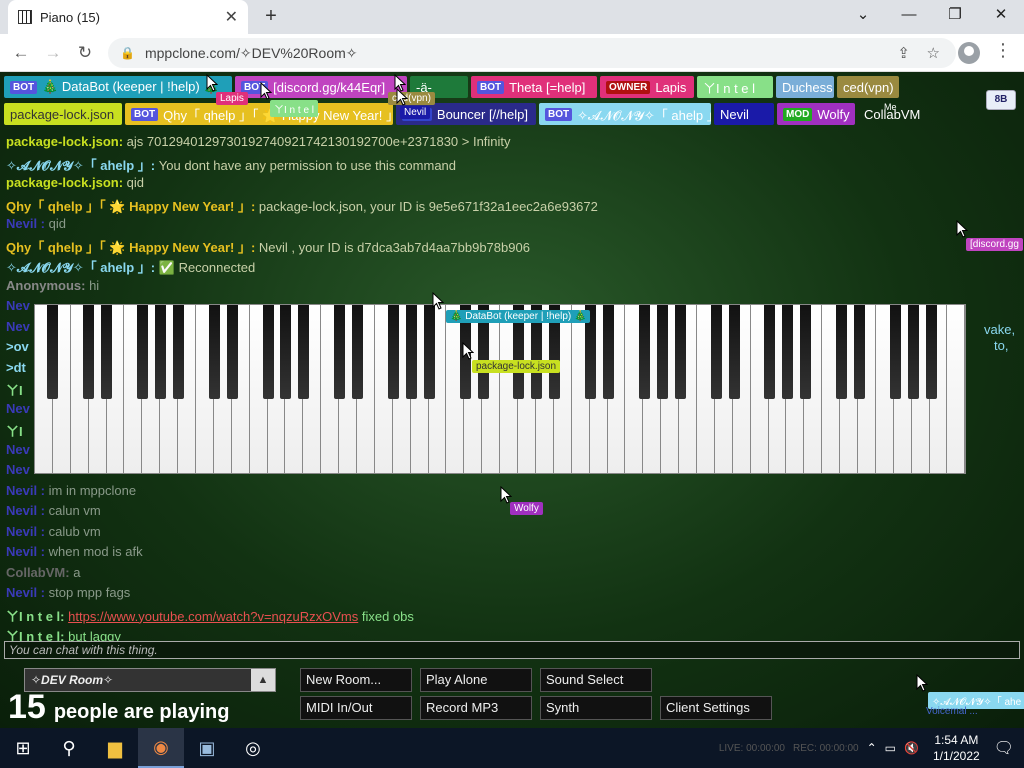 The width and height of the screenshot is (1024, 768). What do you see at coordinates (69, 748) in the screenshot?
I see `search-icon: ⚲` at bounding box center [69, 748].